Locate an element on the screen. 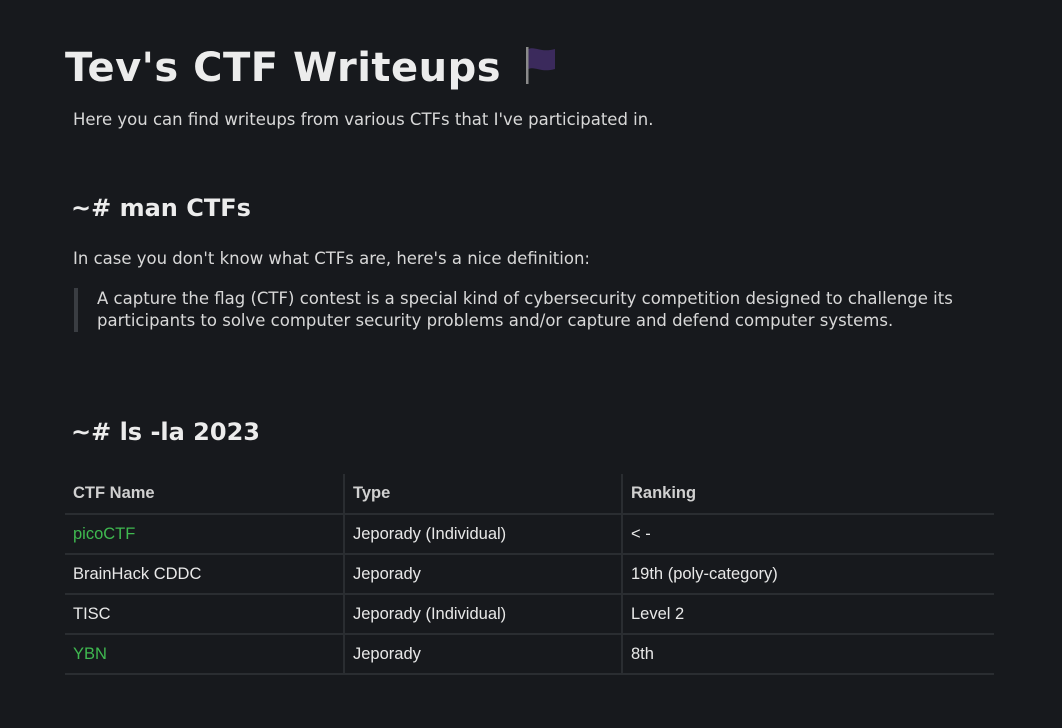 Image resolution: width=1062 pixels, height=728 pixels. ctf-ranking-cell: Level 2 is located at coordinates (807, 614).